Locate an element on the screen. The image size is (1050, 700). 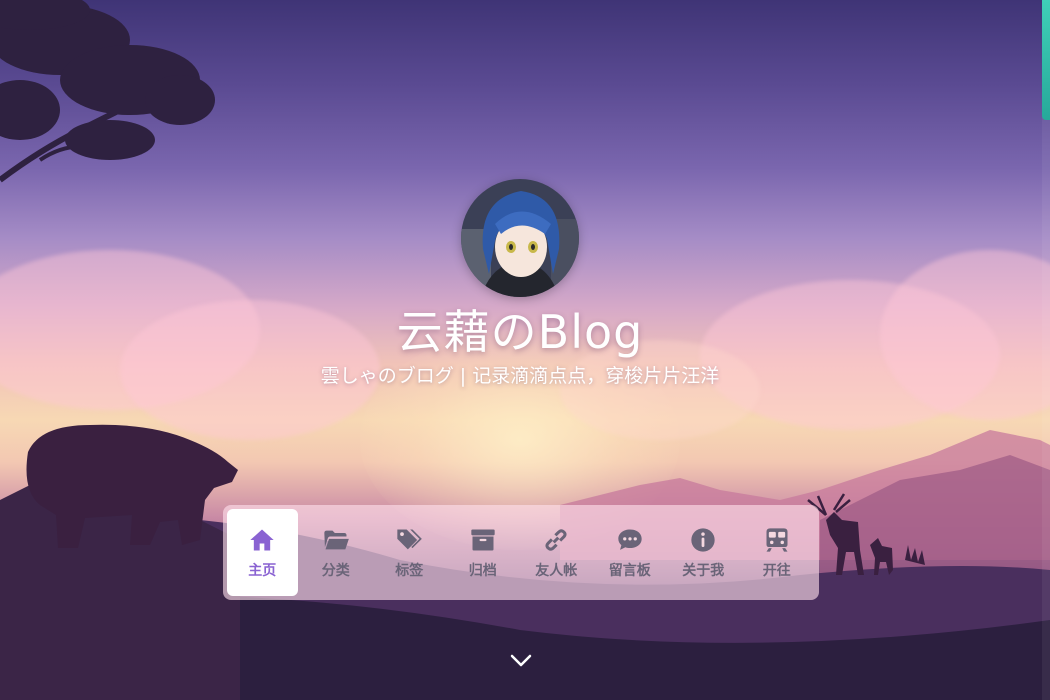
nav-item-categories: 分类 is located at coordinates (336, 552).